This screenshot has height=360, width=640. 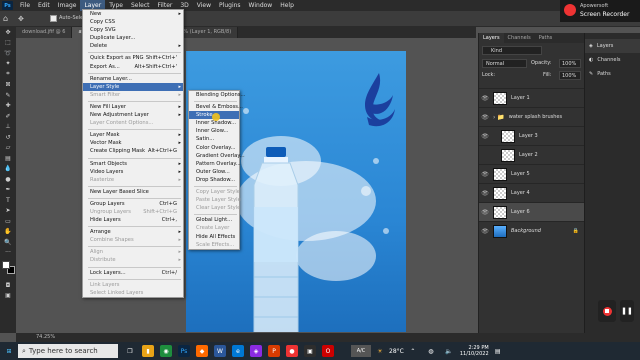 I want to click on menu-item-vector-mask: Vector Mask ▸, so click(x=133, y=143).